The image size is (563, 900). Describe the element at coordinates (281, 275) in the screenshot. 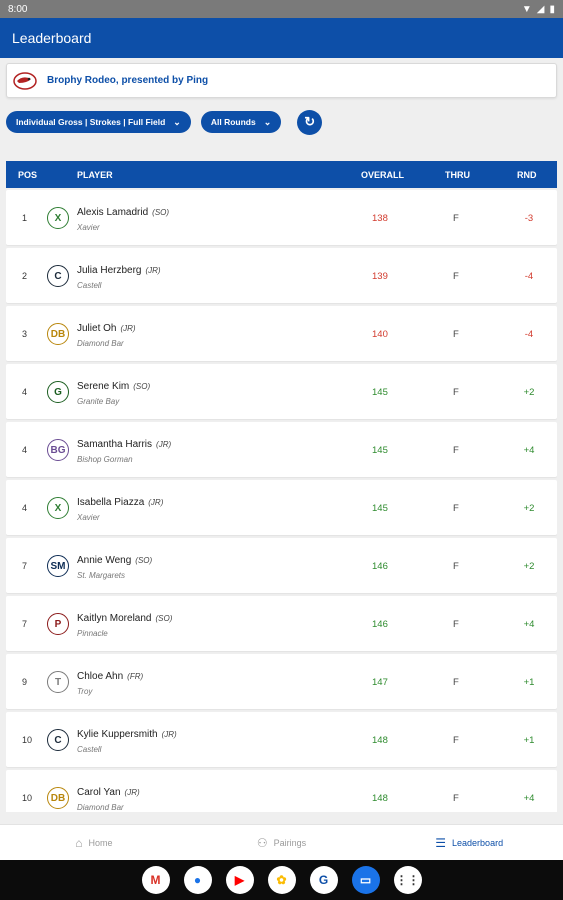

I see `table-row: 2 C Julia Herzberg (JR) Castell 139 F -4` at that location.